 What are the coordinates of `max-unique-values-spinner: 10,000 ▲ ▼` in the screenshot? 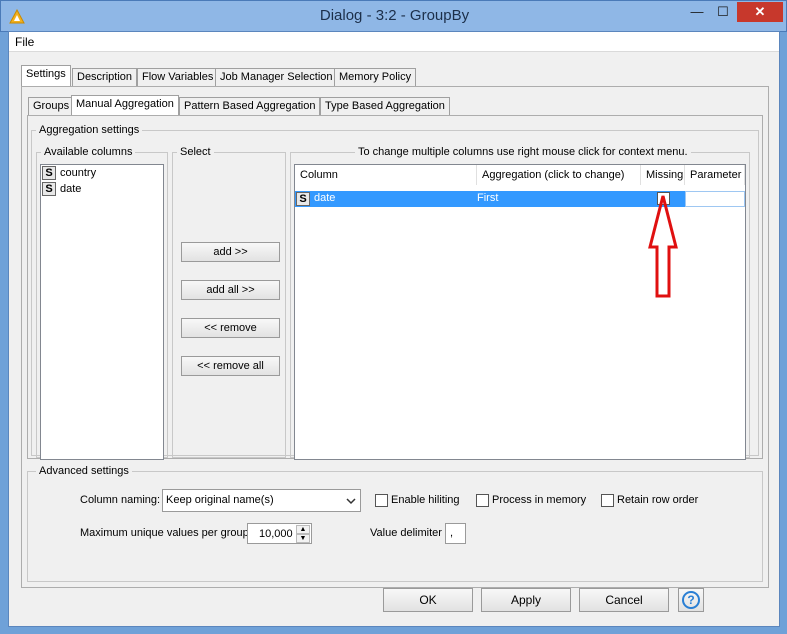 It's located at (279, 533).